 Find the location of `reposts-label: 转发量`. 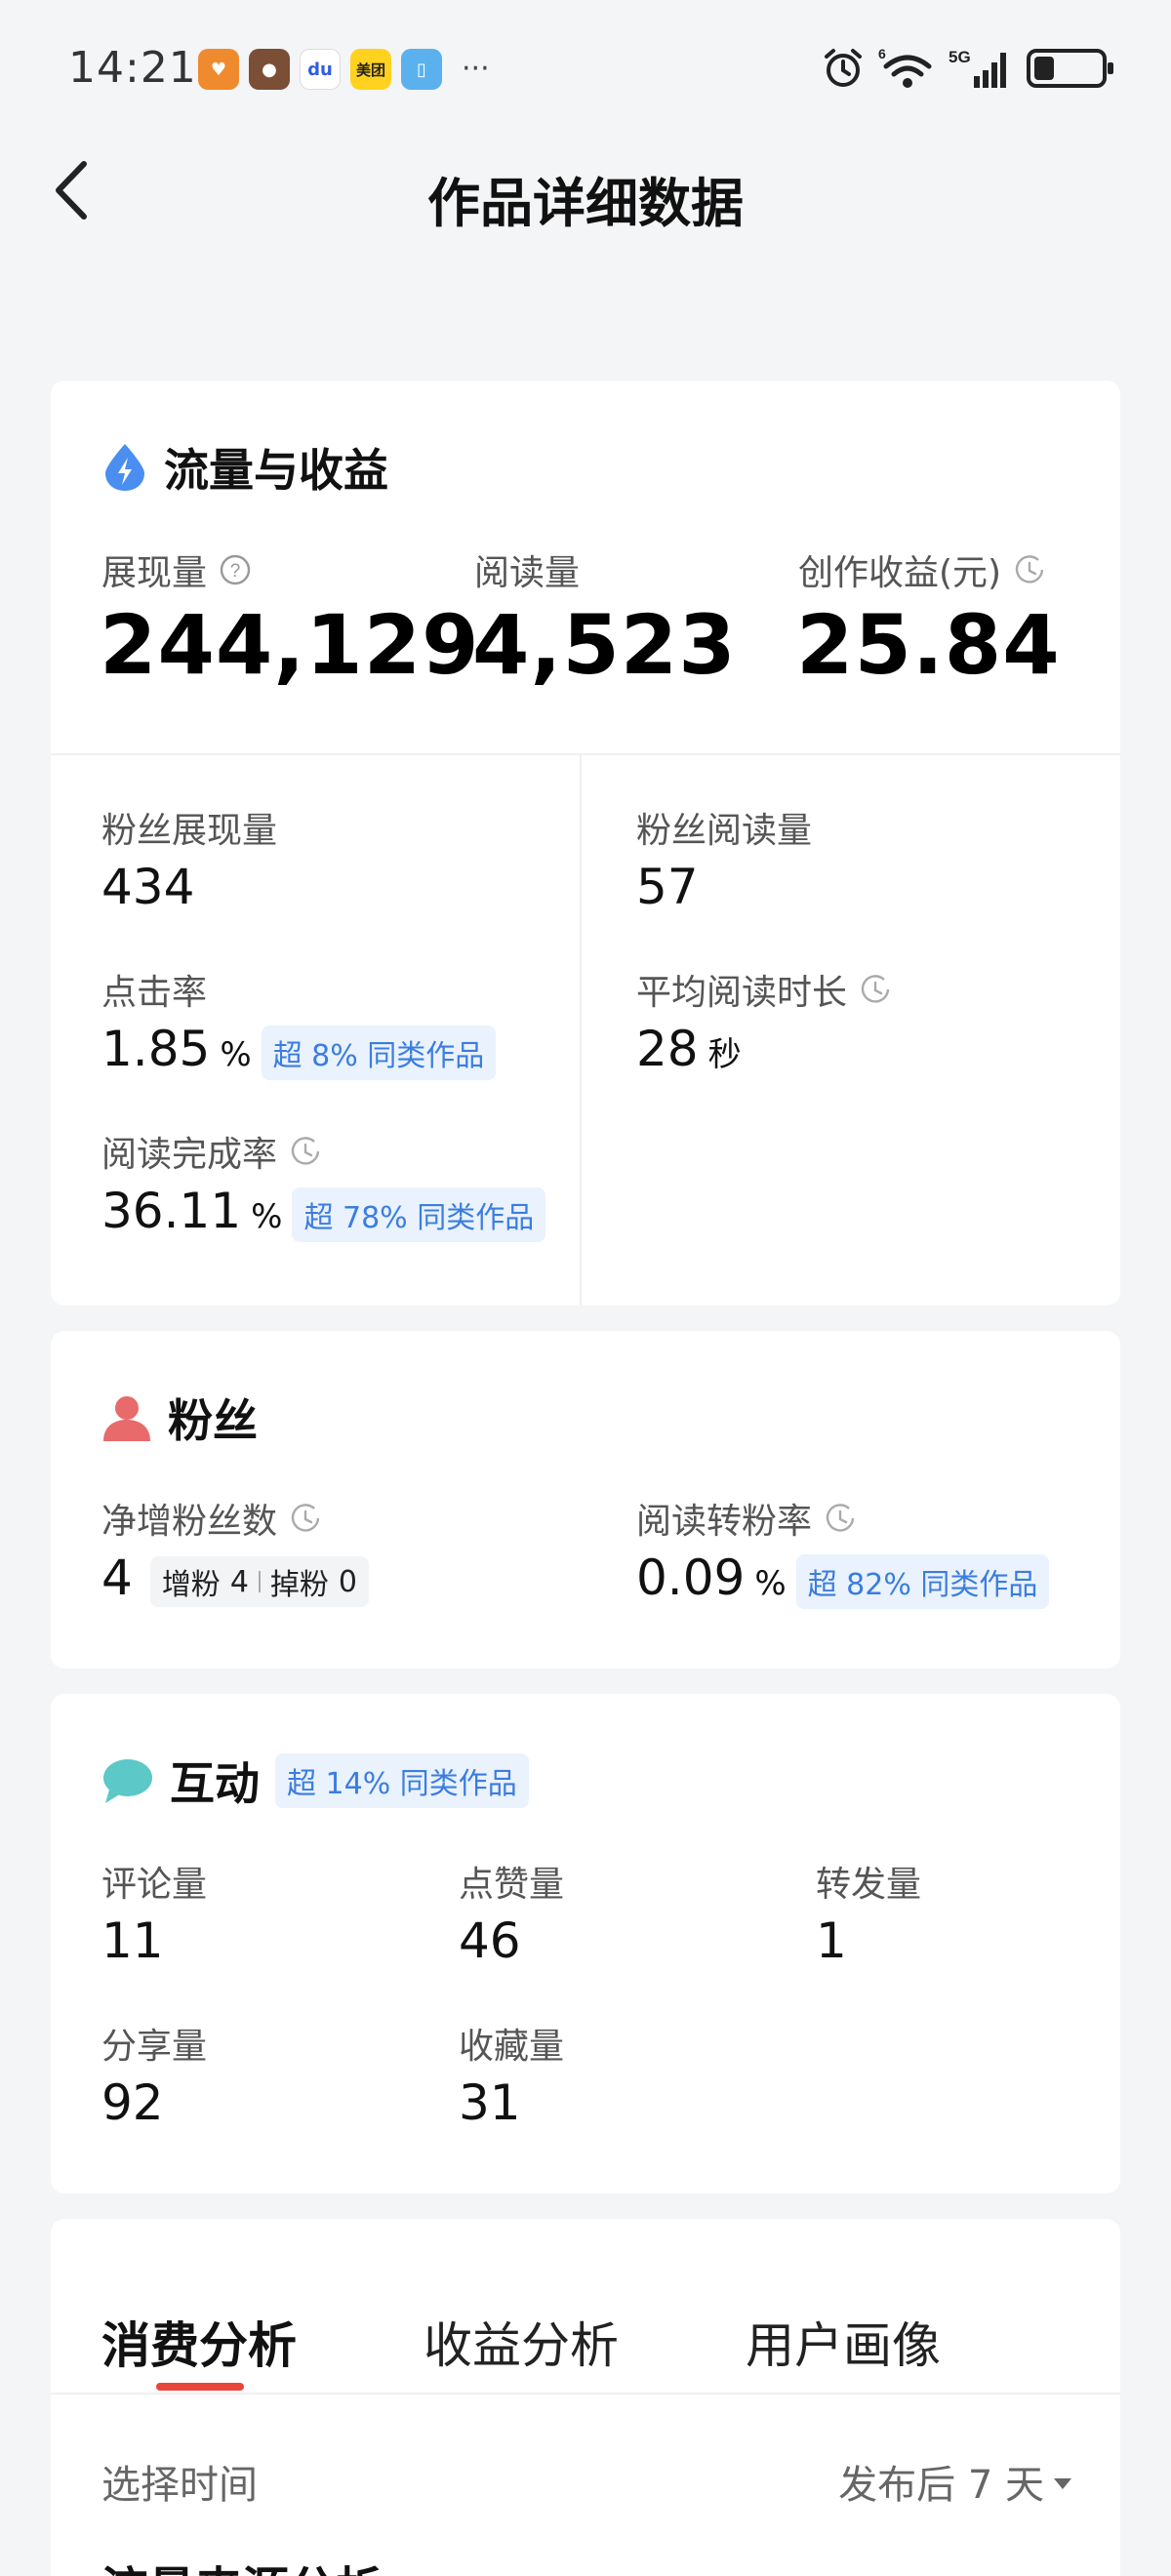

reposts-label: 转发量 is located at coordinates (869, 1885).